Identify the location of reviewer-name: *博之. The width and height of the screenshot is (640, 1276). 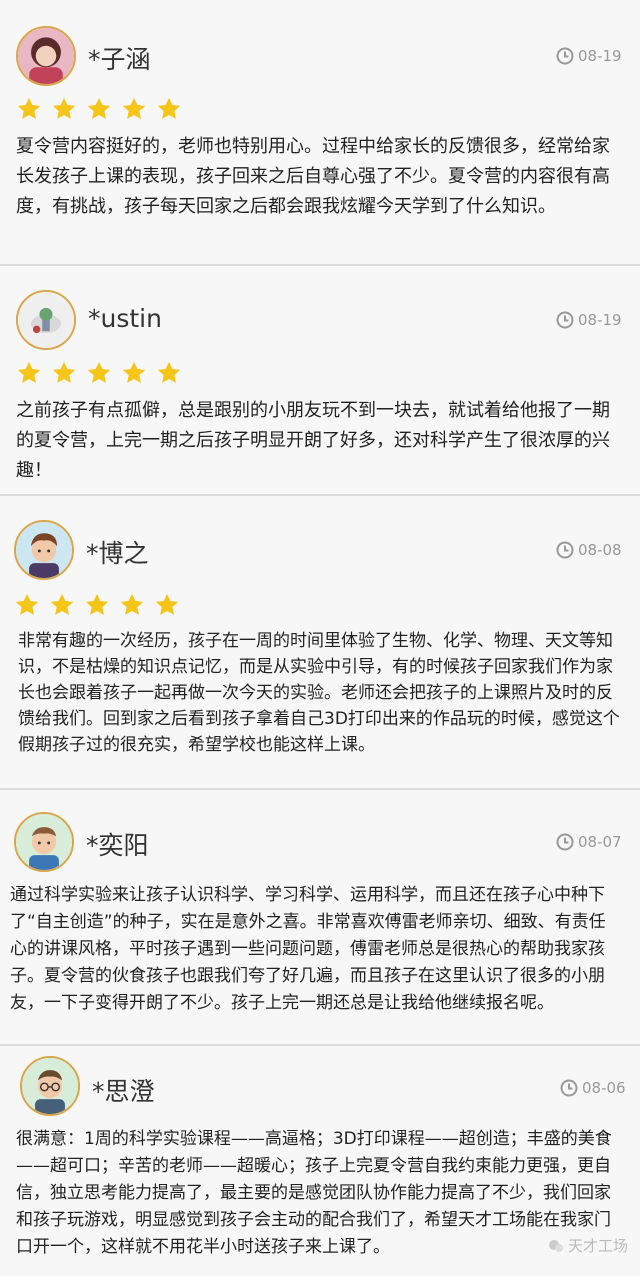
(117, 553).